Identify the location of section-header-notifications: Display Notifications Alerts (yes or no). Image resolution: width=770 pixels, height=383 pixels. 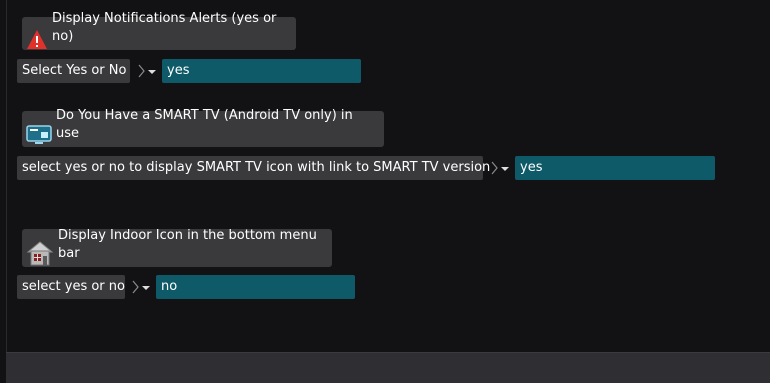
(159, 30).